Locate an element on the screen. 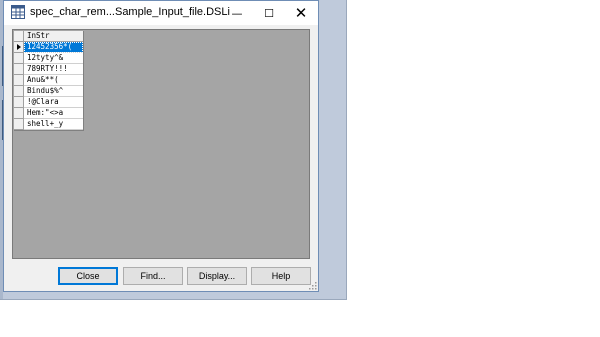  maximize-icon: ☐ is located at coordinates (269, 13).